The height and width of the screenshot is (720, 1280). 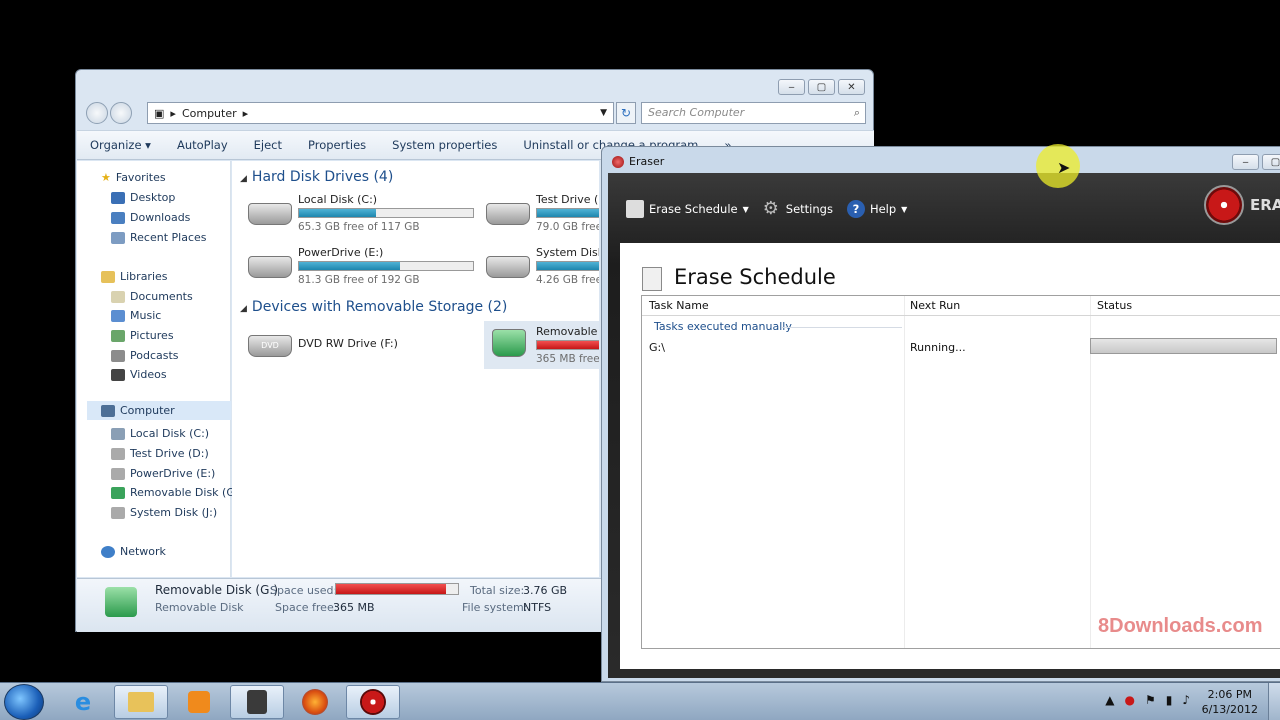 What do you see at coordinates (1114, 305) in the screenshot?
I see `column-status: Status` at bounding box center [1114, 305].